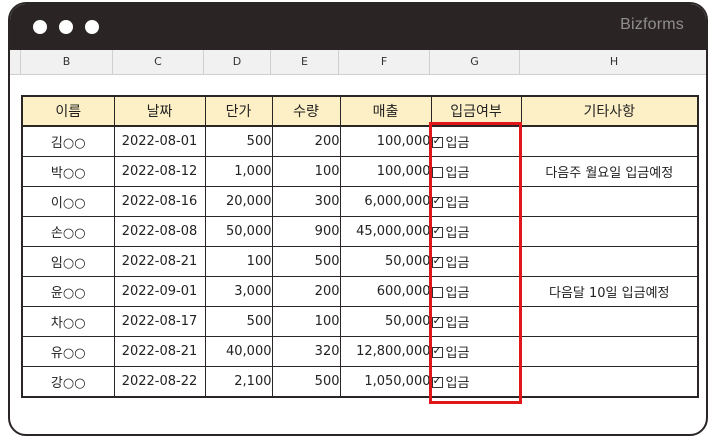  Describe the element at coordinates (159, 291) in the screenshot. I see `cell-date: 2022-09-01` at that location.